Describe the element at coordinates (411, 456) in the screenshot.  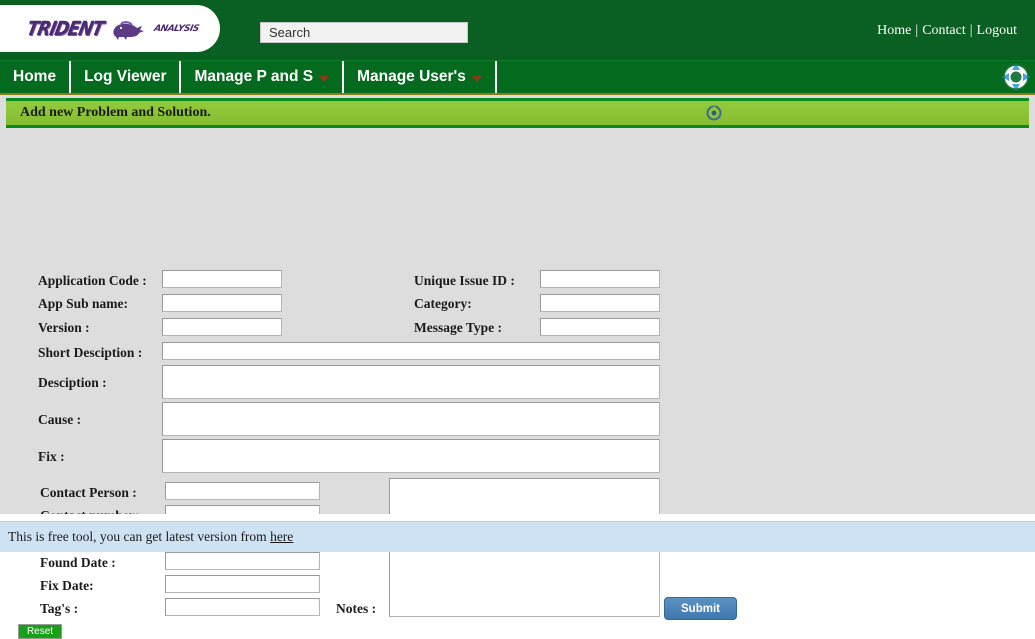
I see `fix-textarea` at that location.